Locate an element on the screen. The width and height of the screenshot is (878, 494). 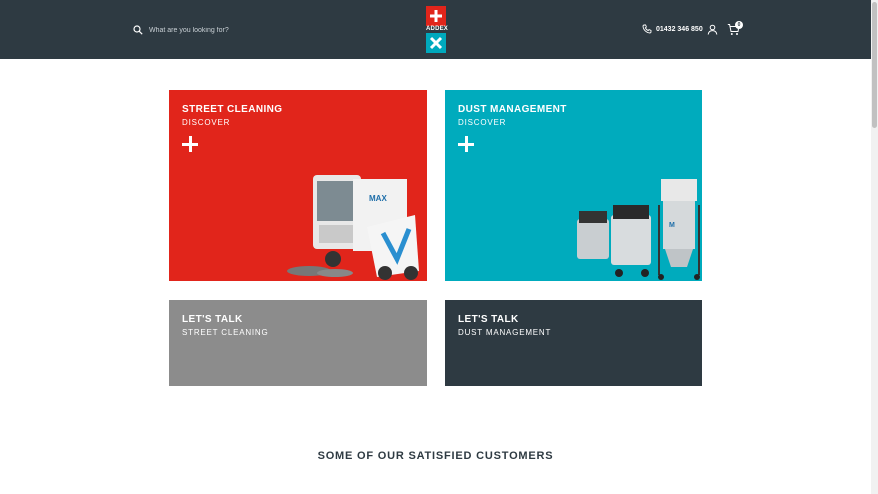
svg-text: M is located at coordinates (672, 225).